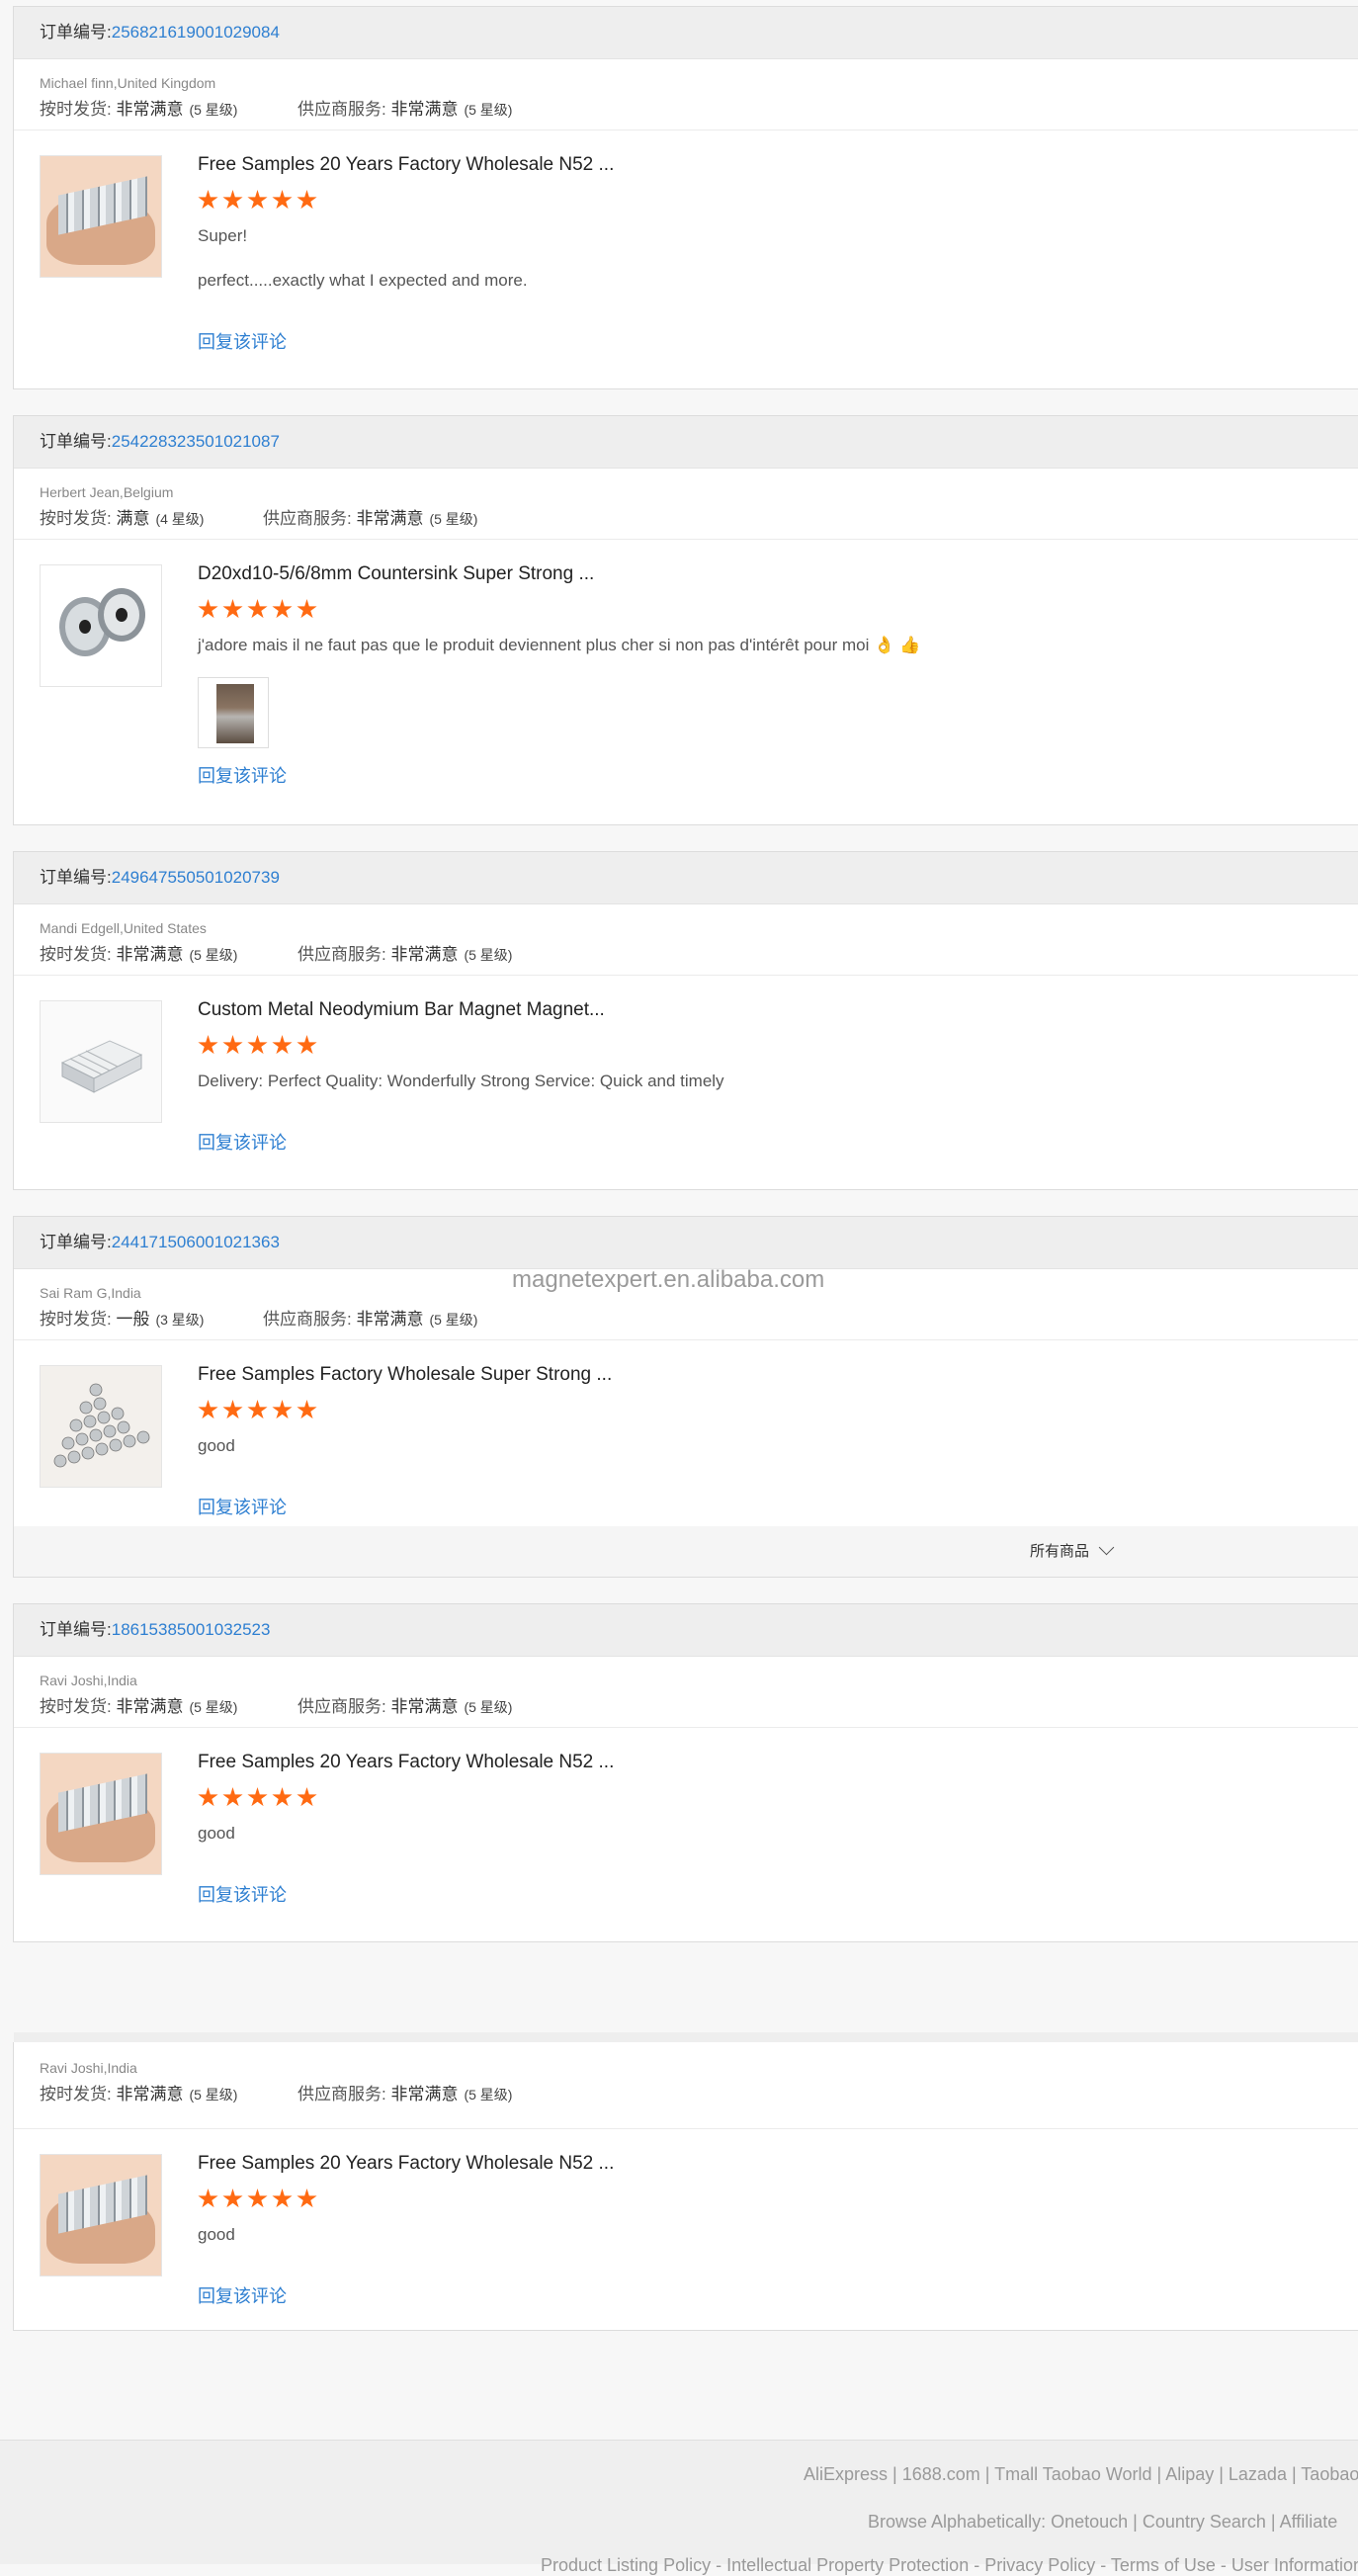 This screenshot has height=2576, width=1358. What do you see at coordinates (1059, 1550) in the screenshot?
I see `all-products-label: 所有商品` at bounding box center [1059, 1550].